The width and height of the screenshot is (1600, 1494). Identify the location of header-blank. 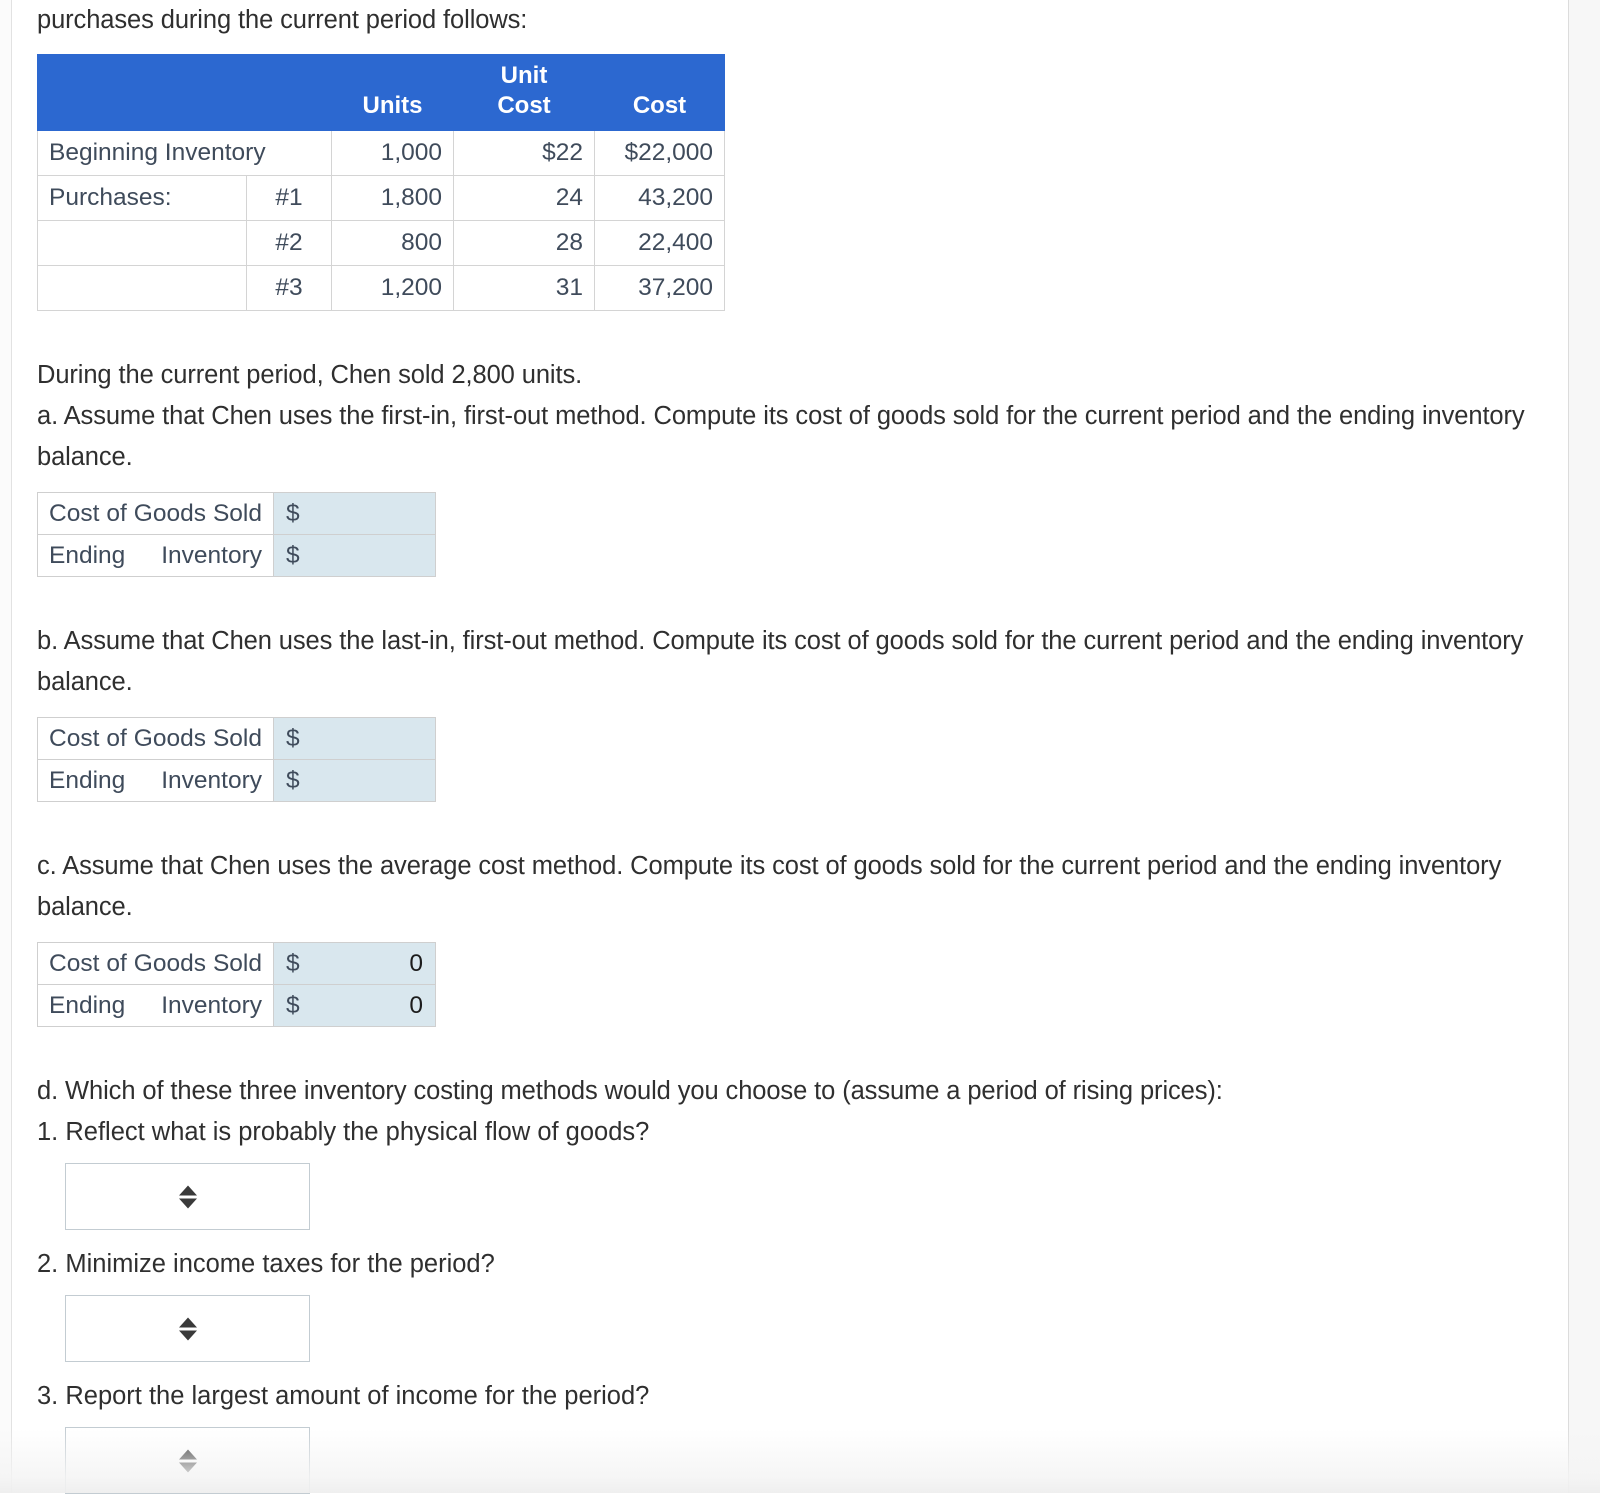
(184, 92).